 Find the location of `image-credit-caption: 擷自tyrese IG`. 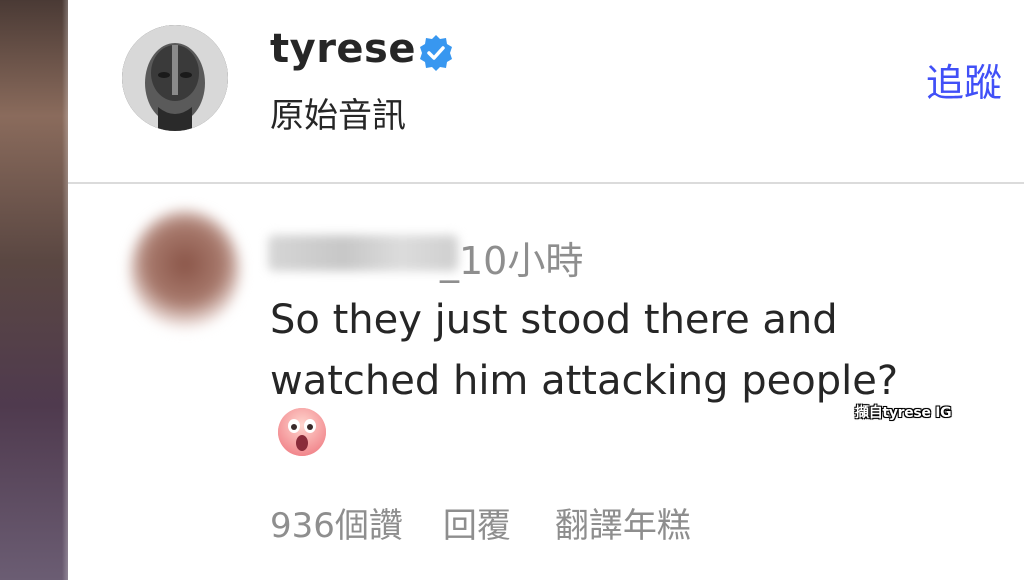

image-credit-caption: 擷自tyrese IG is located at coordinates (903, 413).